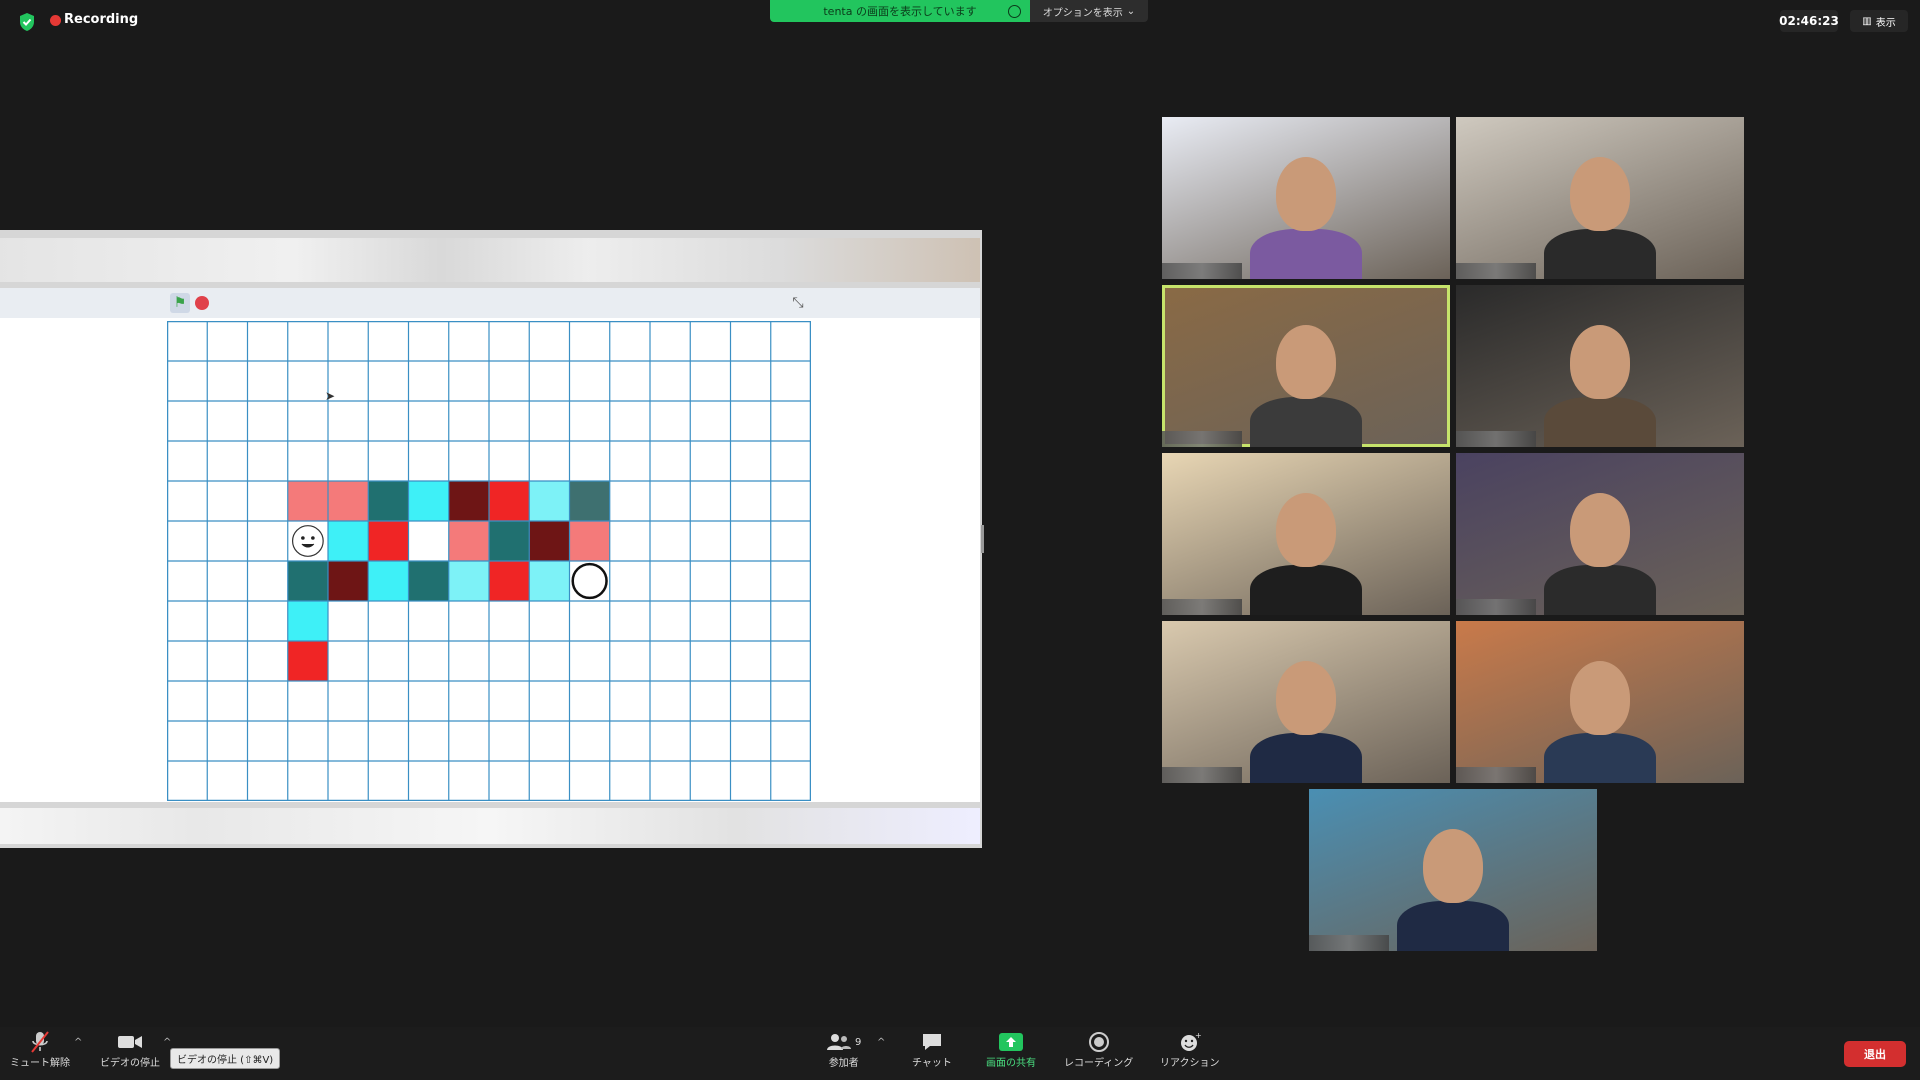 This screenshot has width=1920, height=1080. What do you see at coordinates (167, 1042) in the screenshot?
I see `video-options-caret-icon: ^` at bounding box center [167, 1042].